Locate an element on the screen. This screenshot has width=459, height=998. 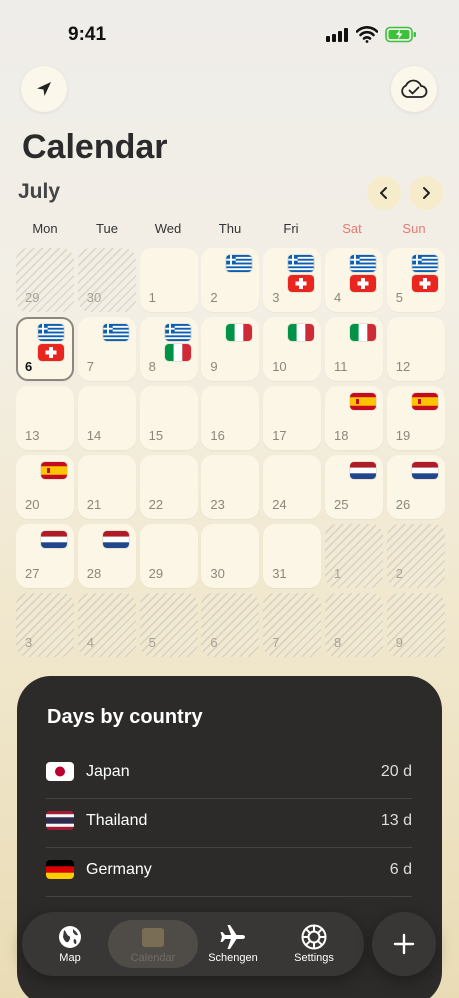
calendar-day: 9 is located at coordinates (230, 349).